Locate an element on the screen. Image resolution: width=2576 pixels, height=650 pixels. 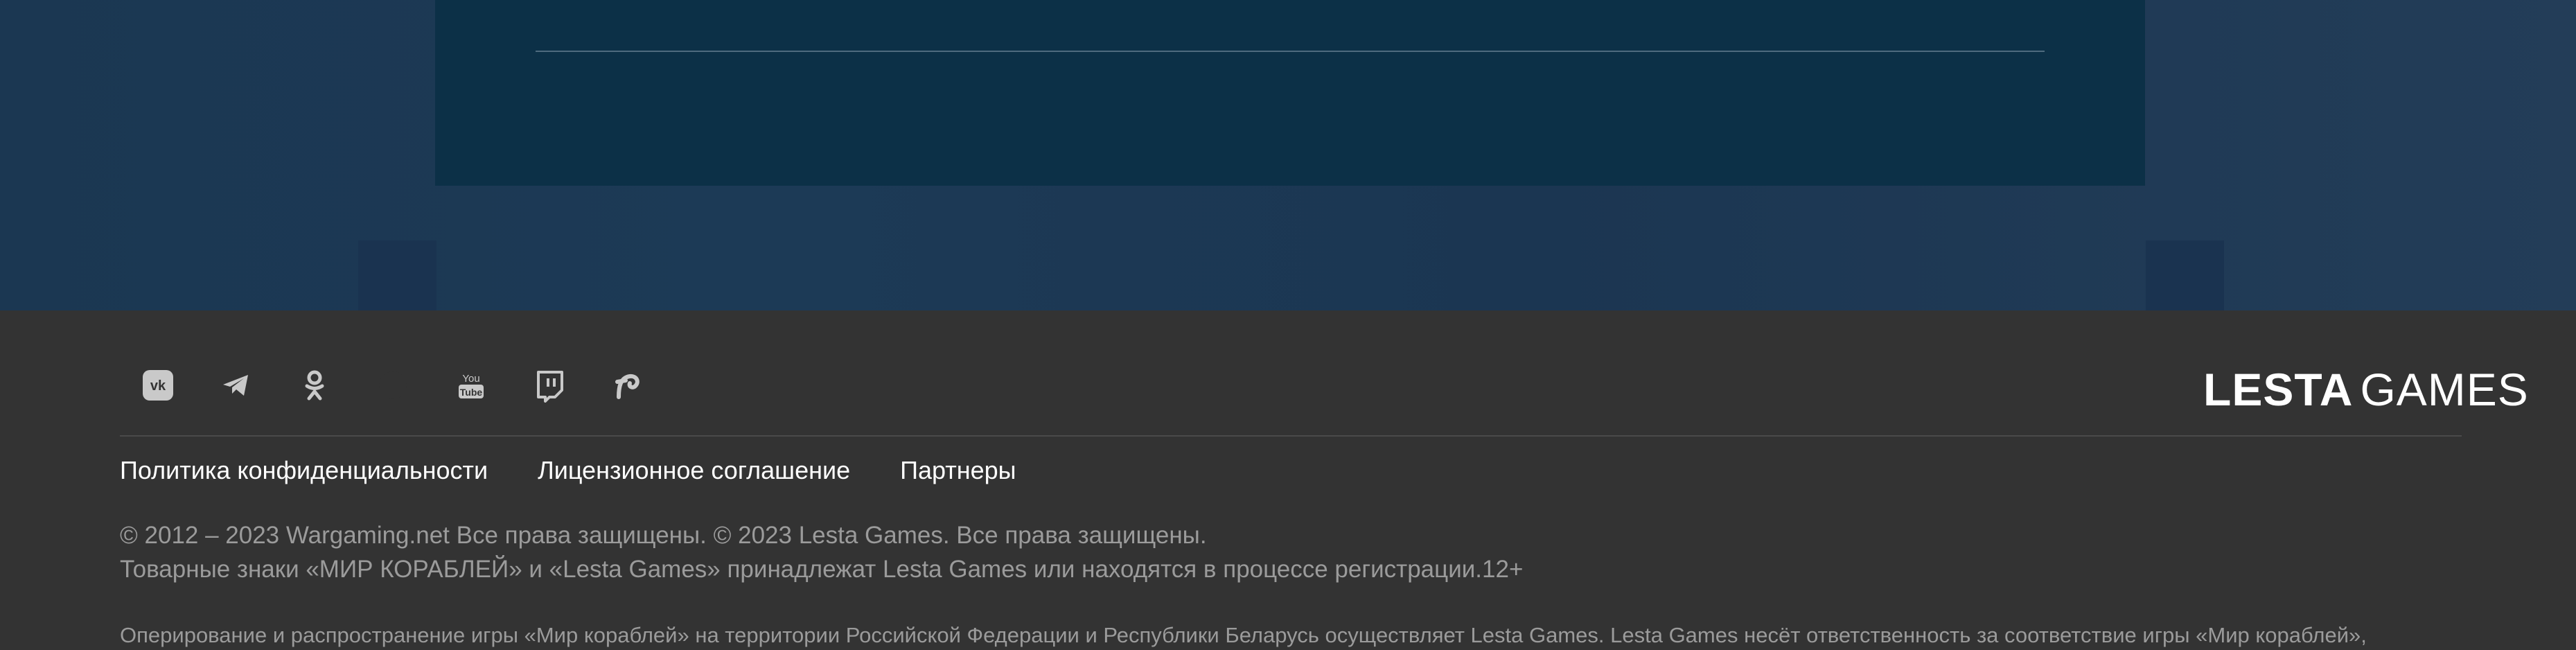
svg-text: vk is located at coordinates (158, 386).